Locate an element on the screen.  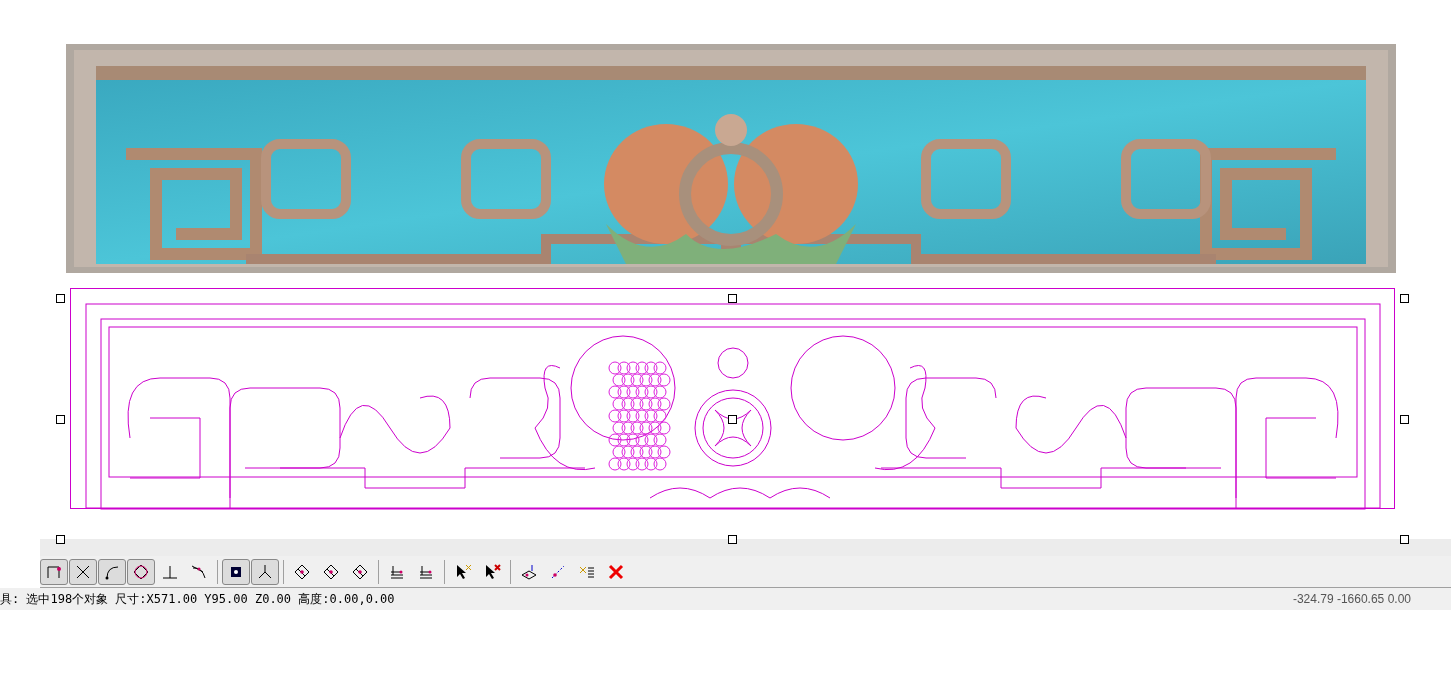
axes-icon is located at coordinates (265, 571).